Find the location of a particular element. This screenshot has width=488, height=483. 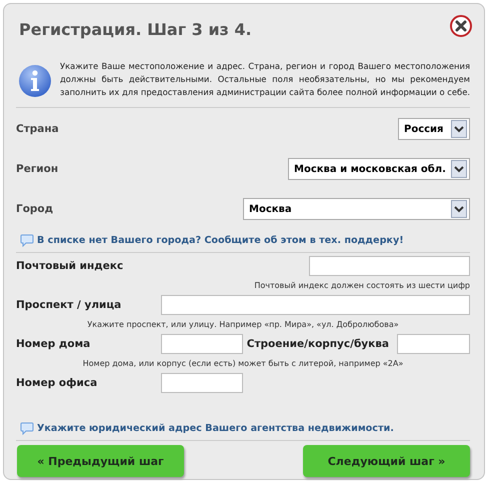

field-label: Номер дома is located at coordinates (54, 344).